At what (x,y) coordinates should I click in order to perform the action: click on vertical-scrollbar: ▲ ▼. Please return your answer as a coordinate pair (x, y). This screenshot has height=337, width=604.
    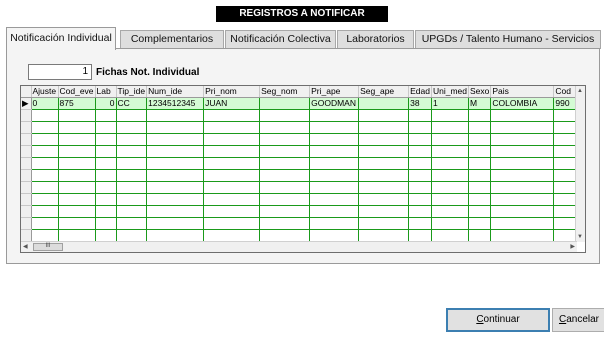
    Looking at the image, I should click on (580, 164).